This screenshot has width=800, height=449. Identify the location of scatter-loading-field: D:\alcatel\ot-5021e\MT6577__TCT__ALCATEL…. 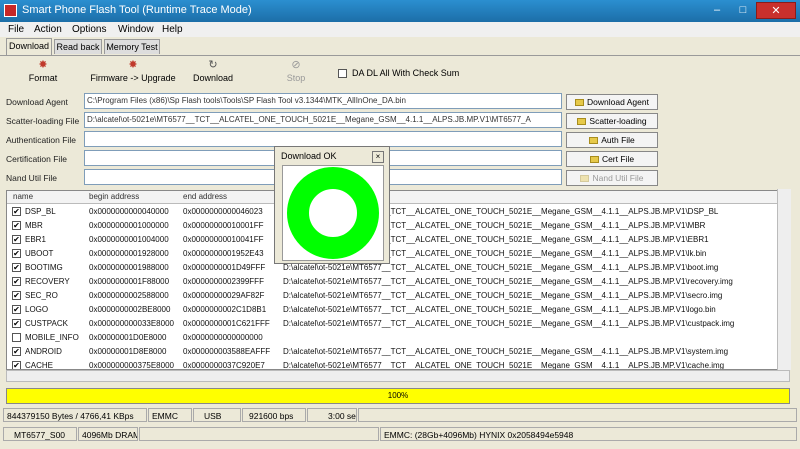
(323, 120).